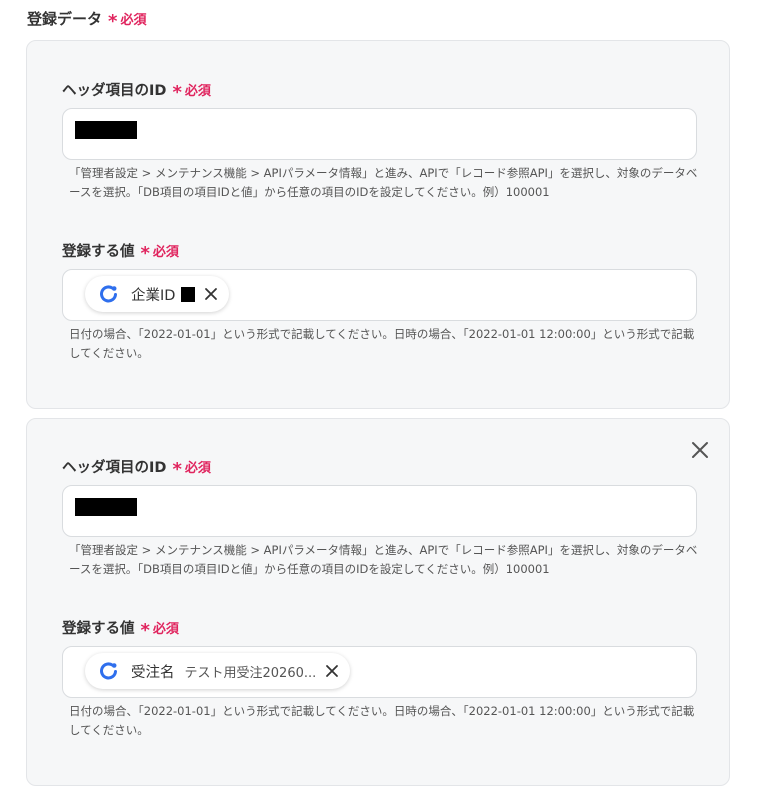  What do you see at coordinates (153, 295) in the screenshot?
I see `chip-label: 企業ID` at bounding box center [153, 295].